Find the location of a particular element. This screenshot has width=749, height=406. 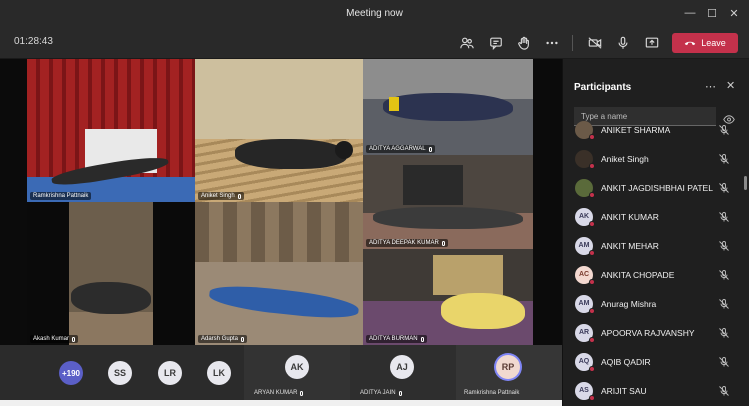

video-tile: Adarsh Gupta is located at coordinates (279, 273).